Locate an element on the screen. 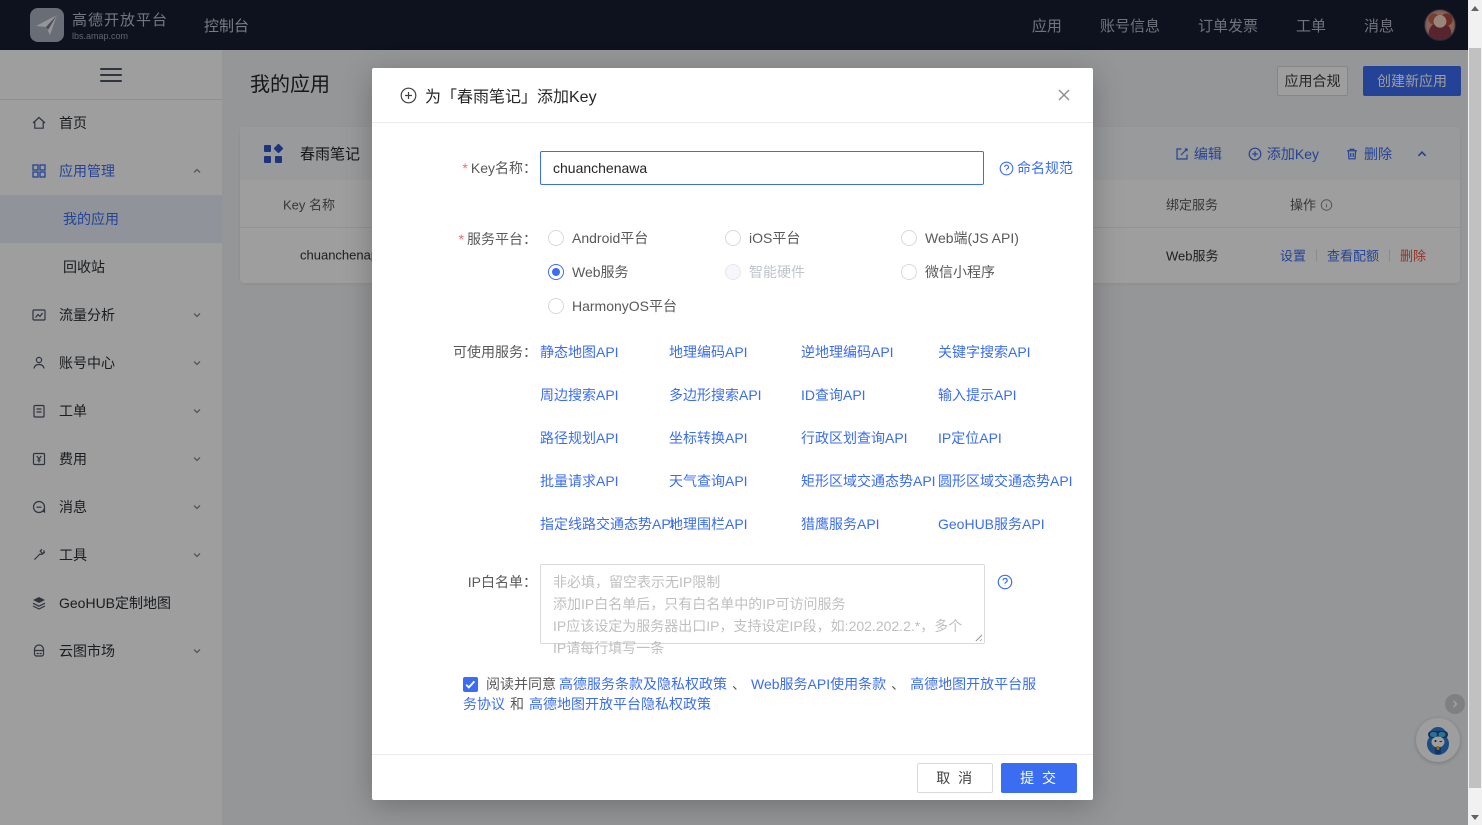  service-link: GeoHUB服务API is located at coordinates (1009, 524).